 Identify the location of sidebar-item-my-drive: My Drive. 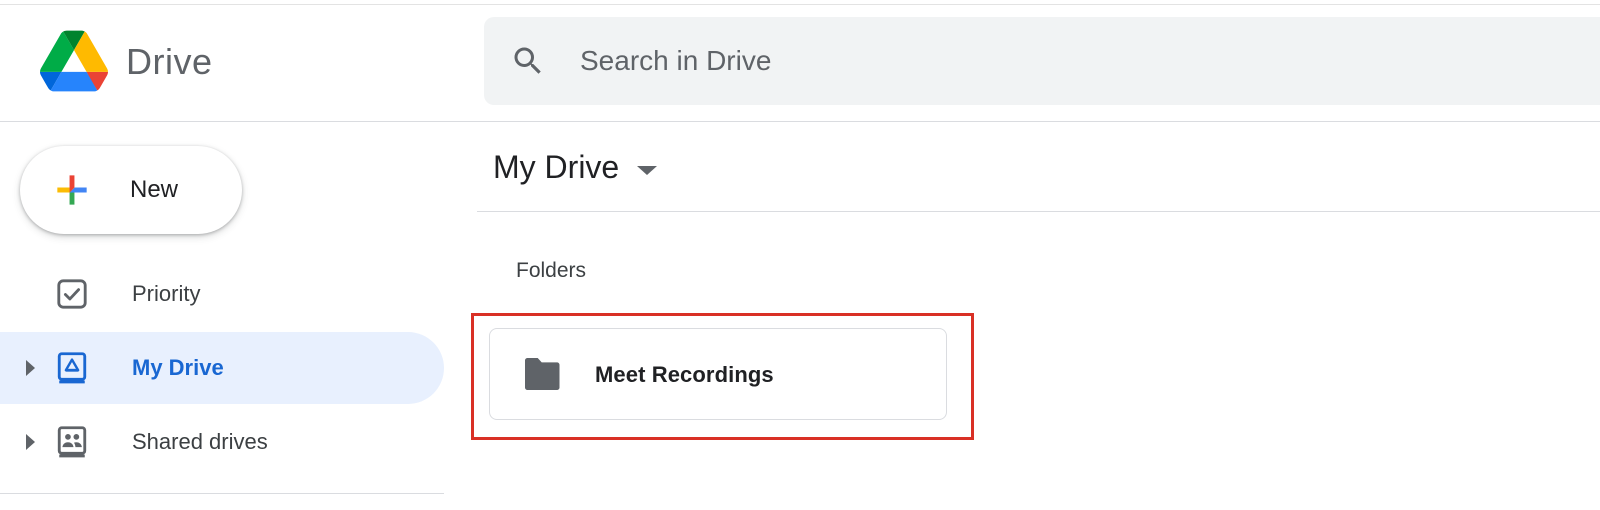
(222, 368).